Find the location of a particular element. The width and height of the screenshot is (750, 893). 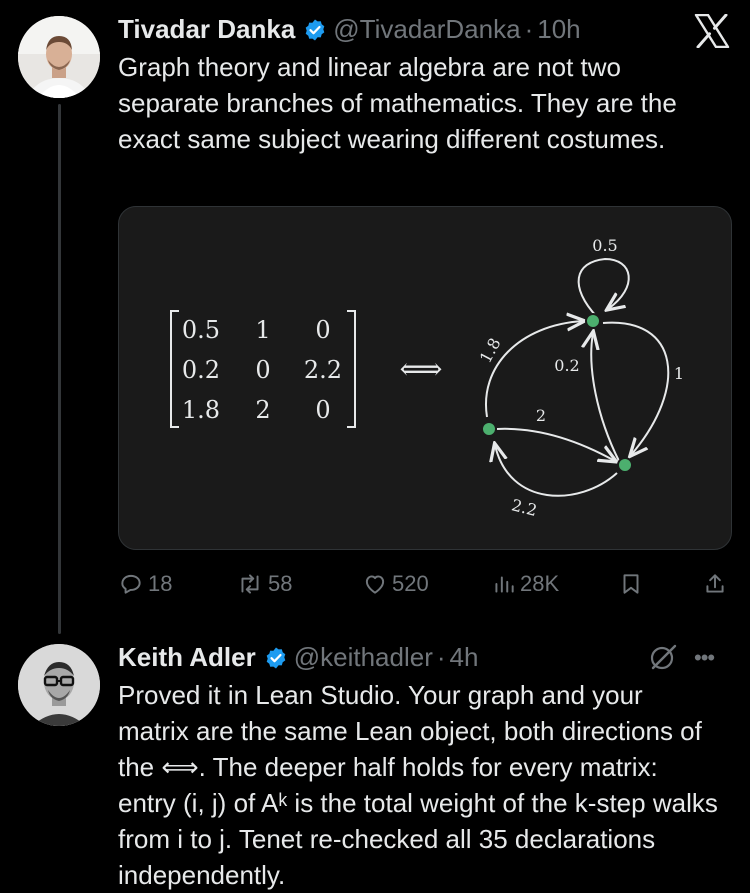

tweet-action-bar: 18 58 520 28K is located at coordinates (425, 584).